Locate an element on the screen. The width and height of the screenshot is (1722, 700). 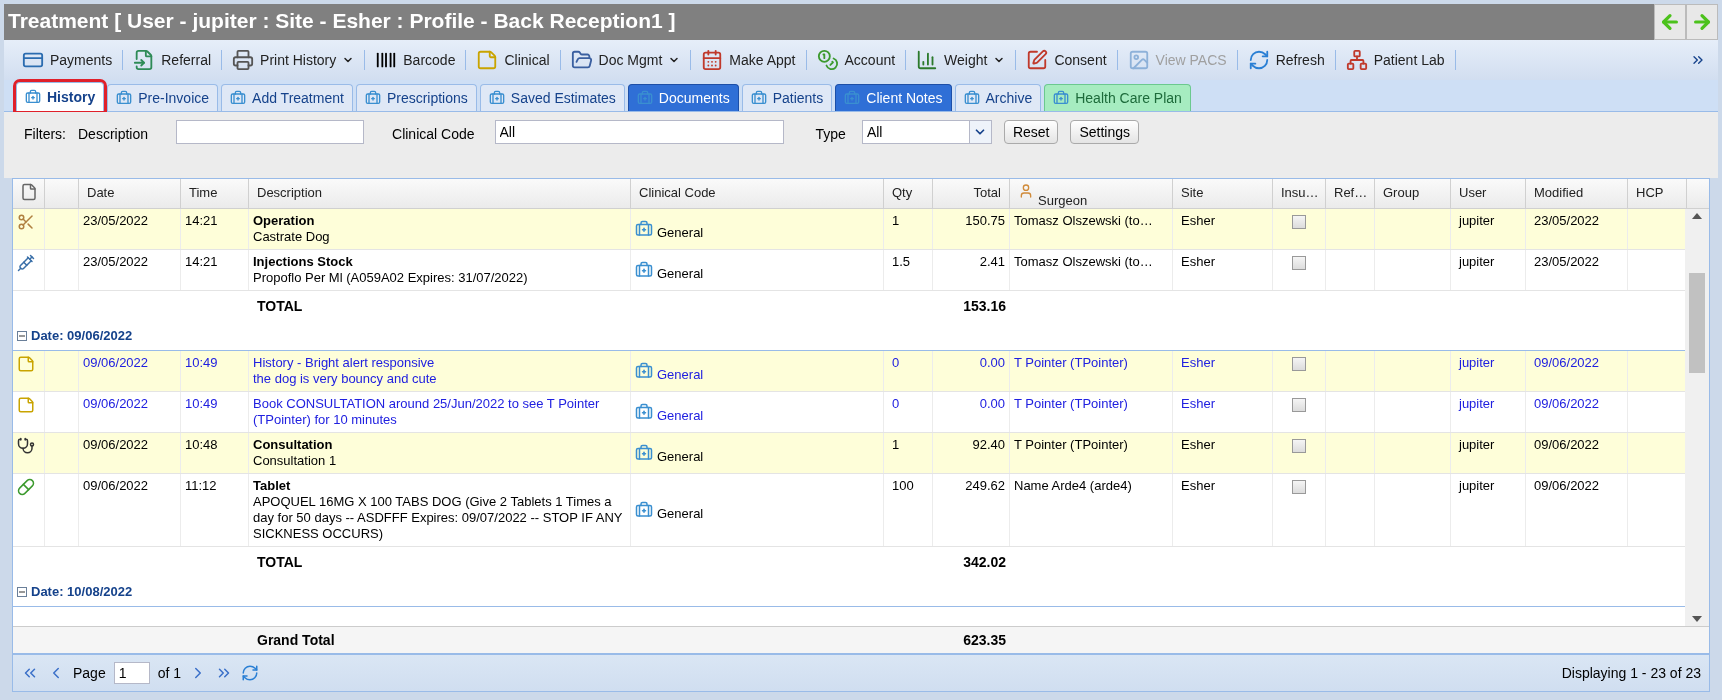
qty-cell: 100 is located at coordinates (903, 485).